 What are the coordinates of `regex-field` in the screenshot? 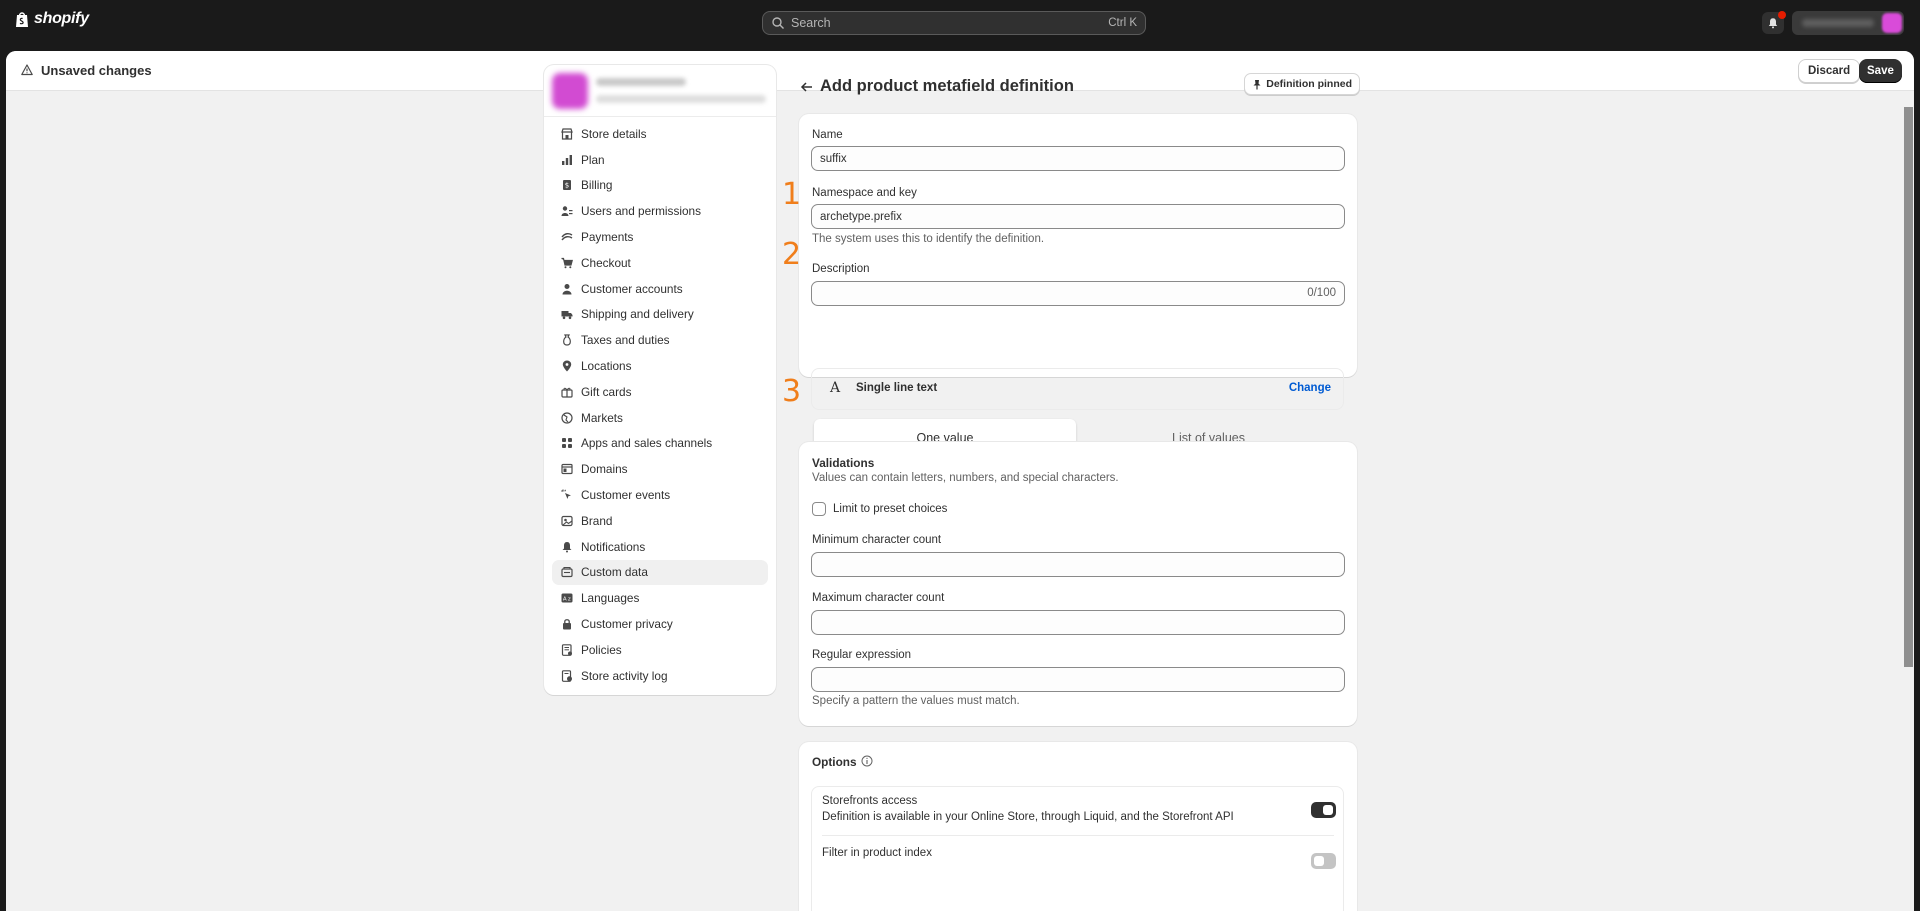 It's located at (1078, 679).